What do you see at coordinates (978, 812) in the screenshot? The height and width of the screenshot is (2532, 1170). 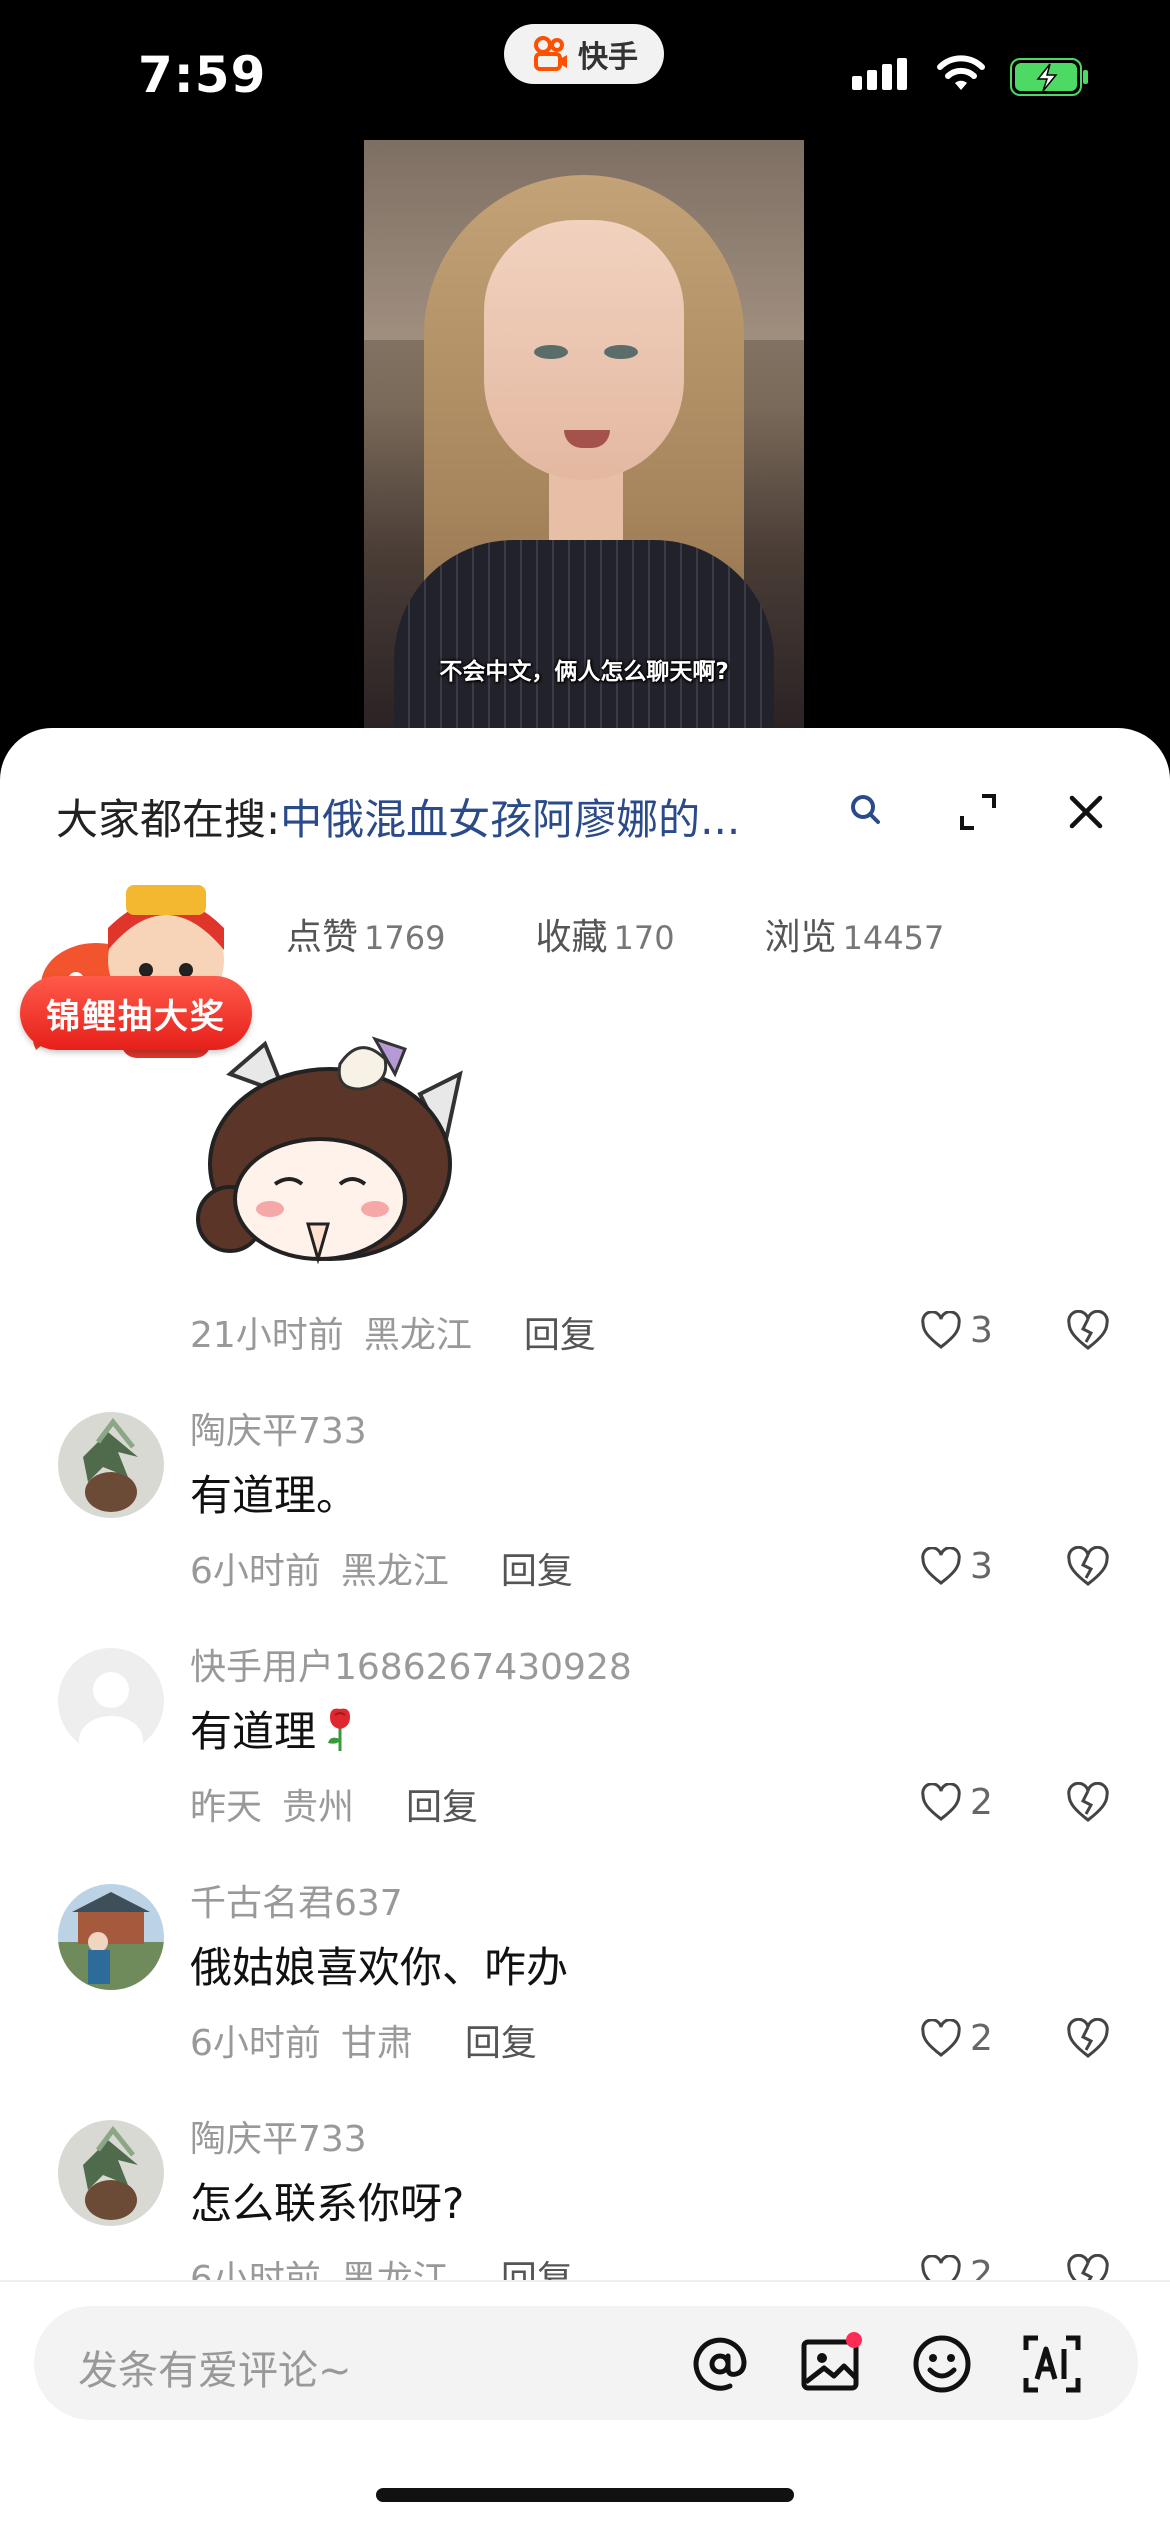 I see `expand-icon` at bounding box center [978, 812].